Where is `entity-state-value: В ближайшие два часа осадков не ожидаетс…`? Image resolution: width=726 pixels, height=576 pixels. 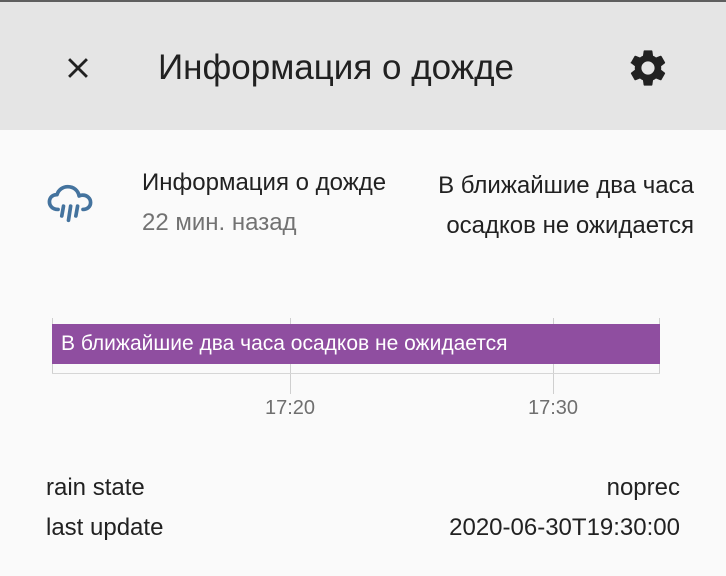 entity-state-value: В ближайшие два часа осадков не ожидаетс… is located at coordinates (566, 205).